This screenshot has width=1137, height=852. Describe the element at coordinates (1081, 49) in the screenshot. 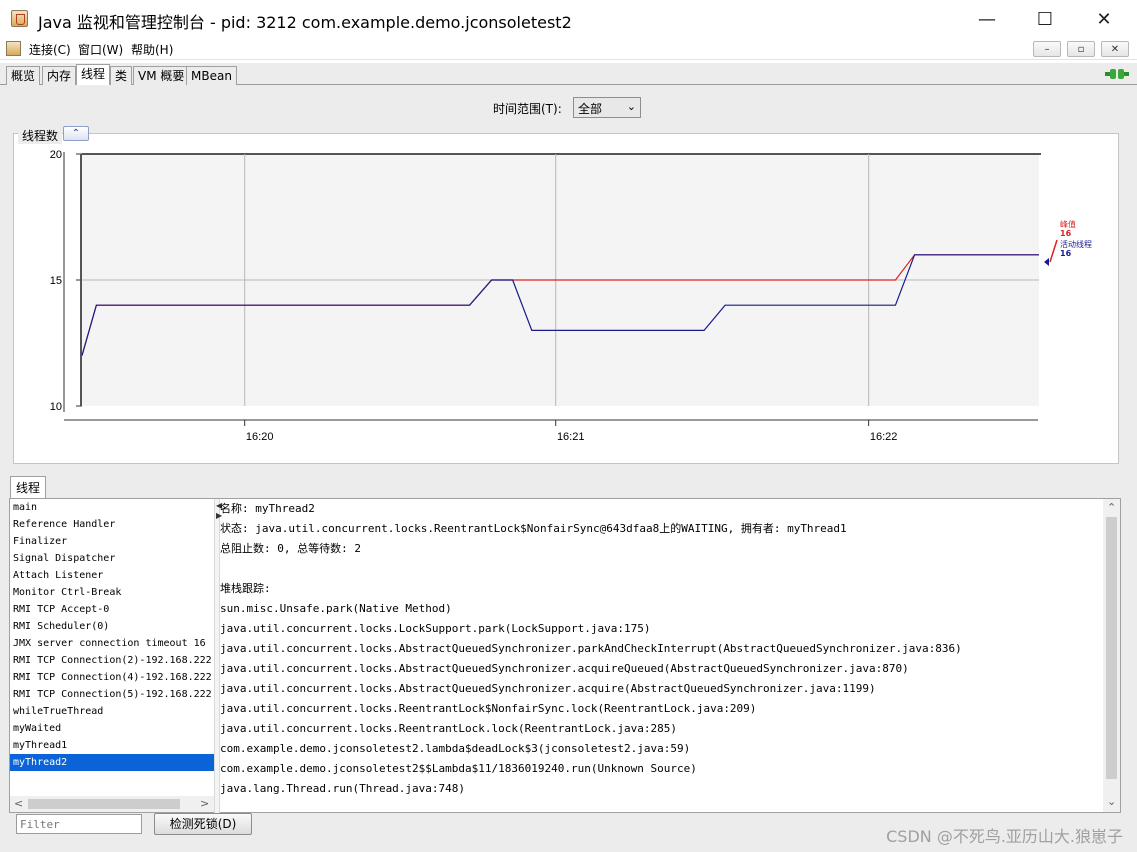

I see `inner-restore-button: ▫` at that location.